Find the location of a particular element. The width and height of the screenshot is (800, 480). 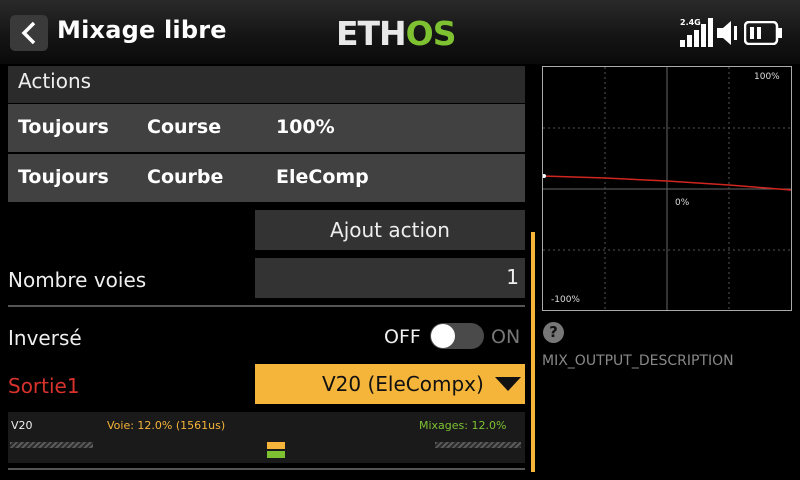

help-icon: ? is located at coordinates (553, 332).